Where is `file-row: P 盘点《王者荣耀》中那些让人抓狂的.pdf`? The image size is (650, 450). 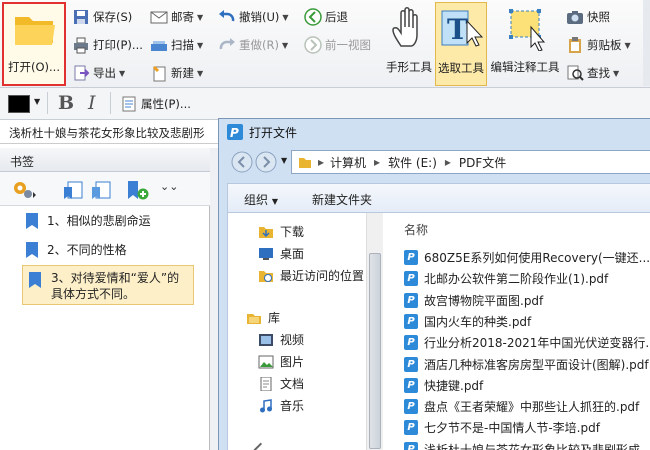
file-row: P 盘点《王者荣耀》中那些让人抓狂的.pdf is located at coordinates (521, 406).